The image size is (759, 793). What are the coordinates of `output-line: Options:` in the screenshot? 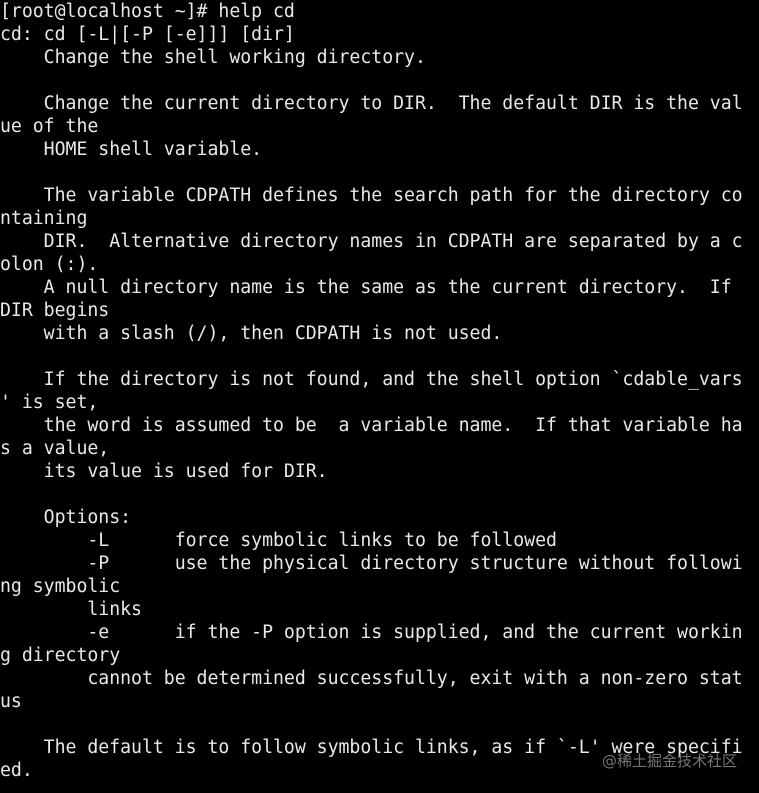 It's located at (66, 517).